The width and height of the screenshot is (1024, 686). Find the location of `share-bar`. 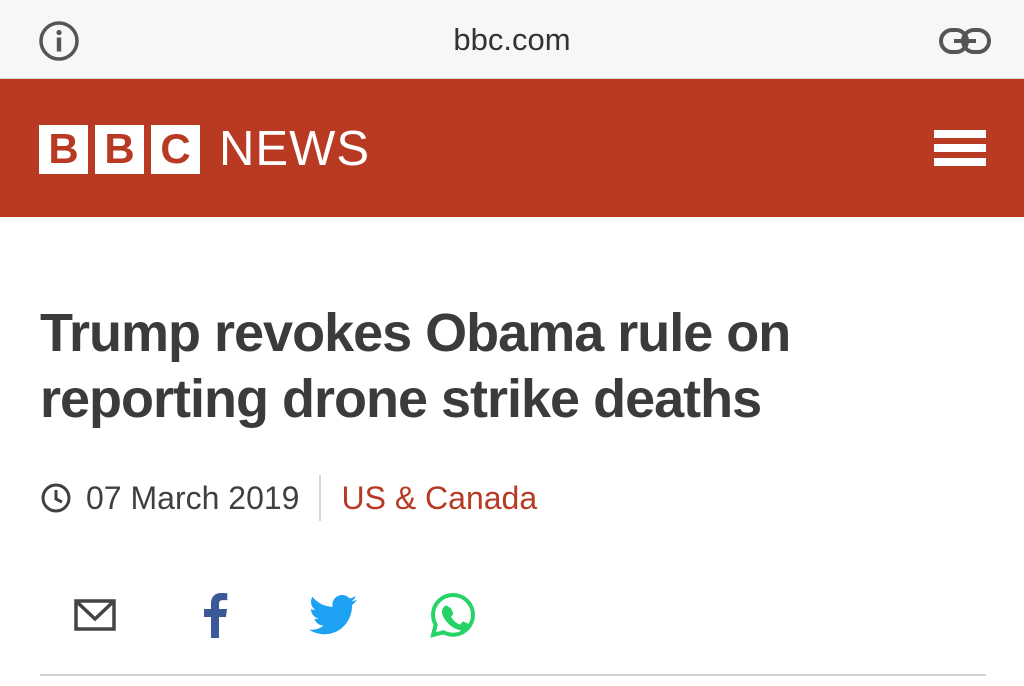

share-bar is located at coordinates (512, 615).